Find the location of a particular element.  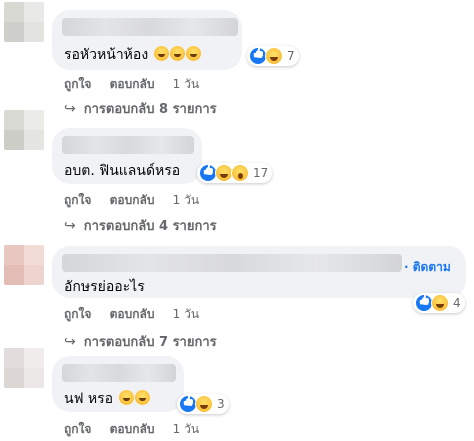

reaction-count: 4 is located at coordinates (457, 303).